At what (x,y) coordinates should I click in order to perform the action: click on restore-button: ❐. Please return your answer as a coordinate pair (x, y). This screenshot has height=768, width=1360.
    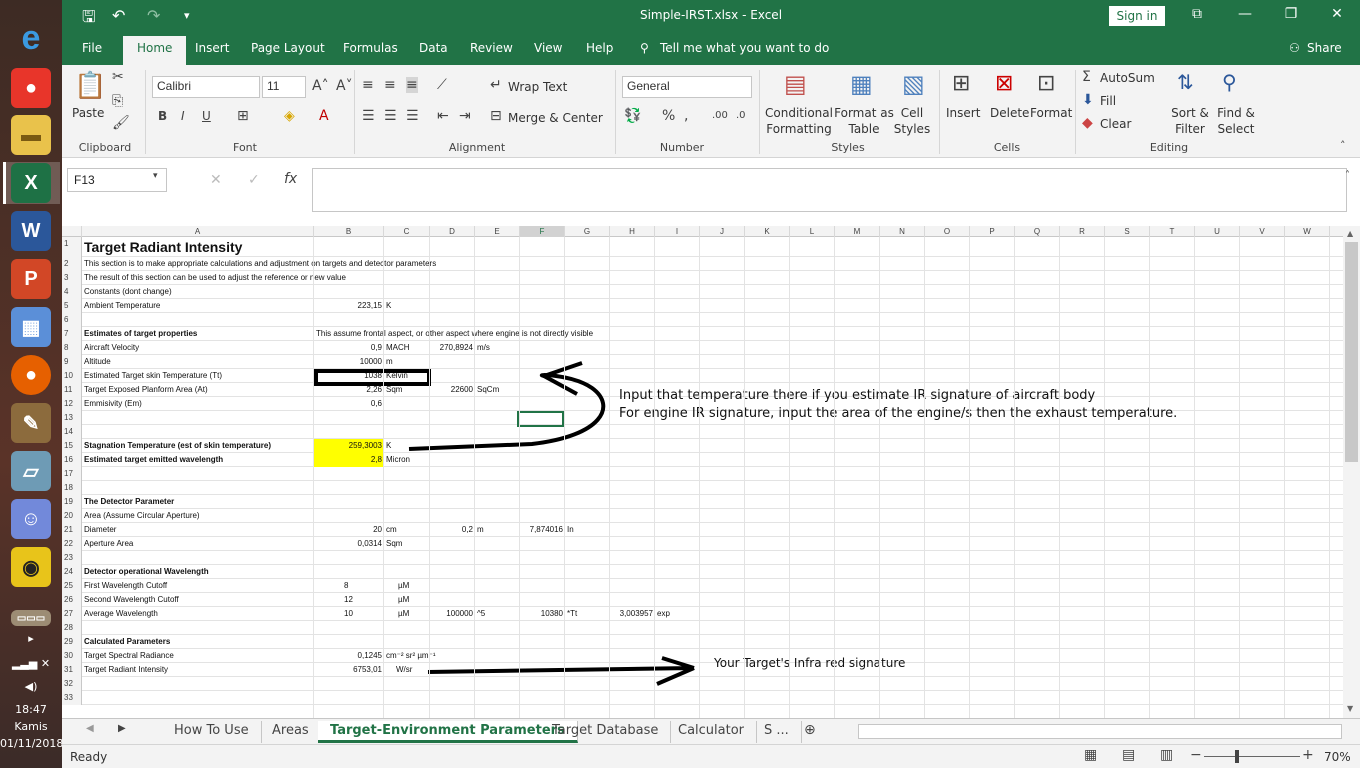
    Looking at the image, I should click on (1291, 14).